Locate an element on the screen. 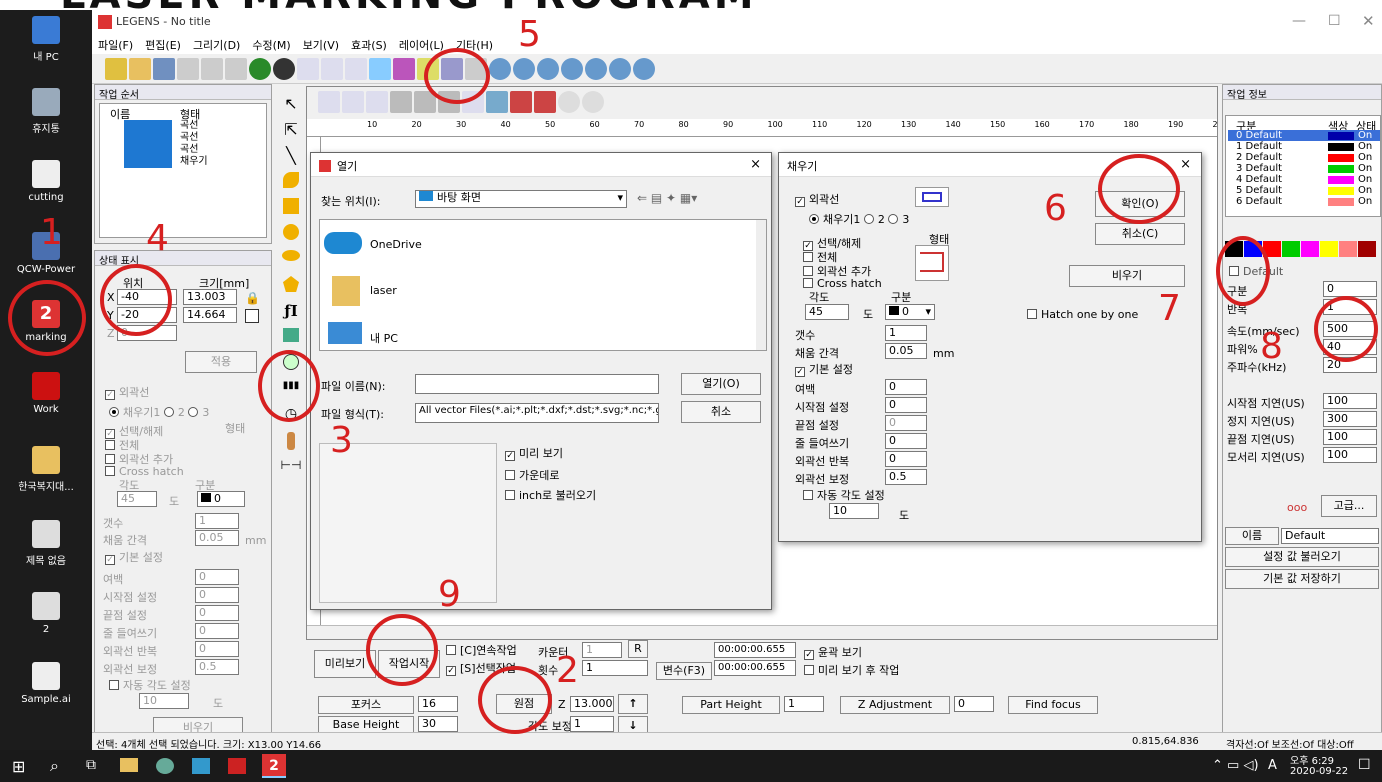  place-my-pc: 내 PC is located at coordinates (384, 338).